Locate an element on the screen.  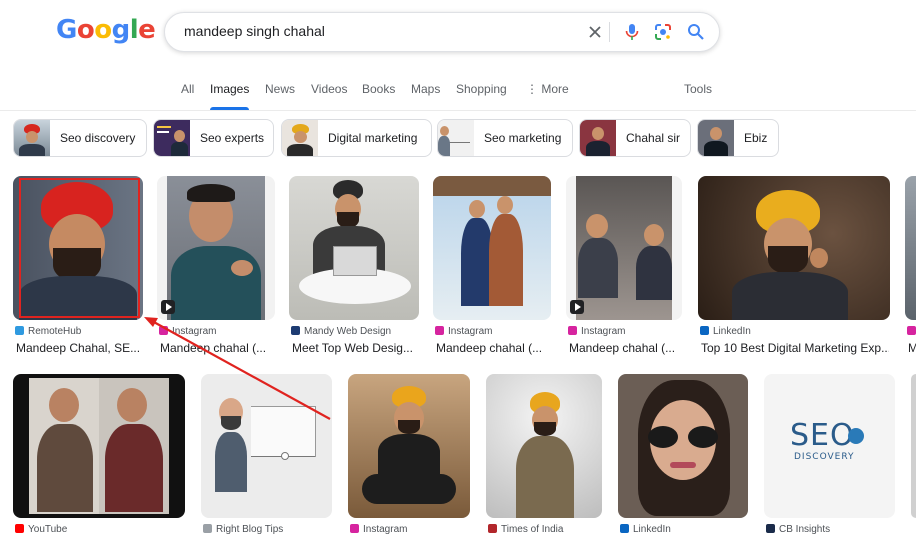
seo-logo-subtext: DISCOVERY is located at coordinates (824, 457).